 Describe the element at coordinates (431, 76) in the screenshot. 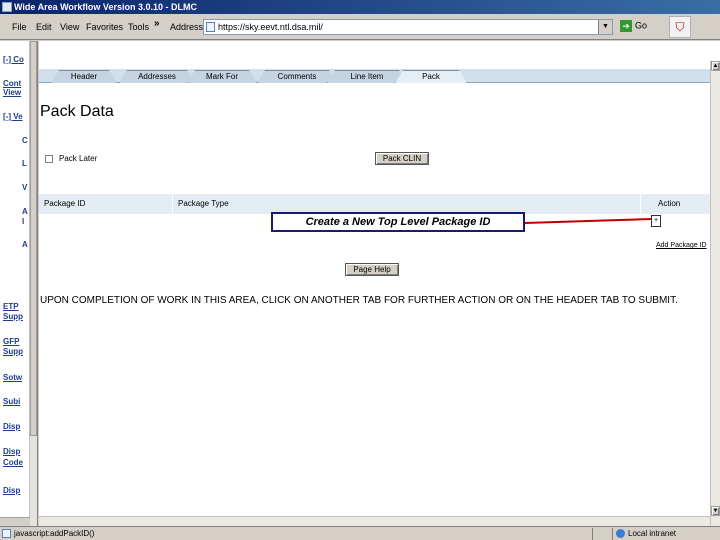

I see `tab-pack: Pack` at that location.